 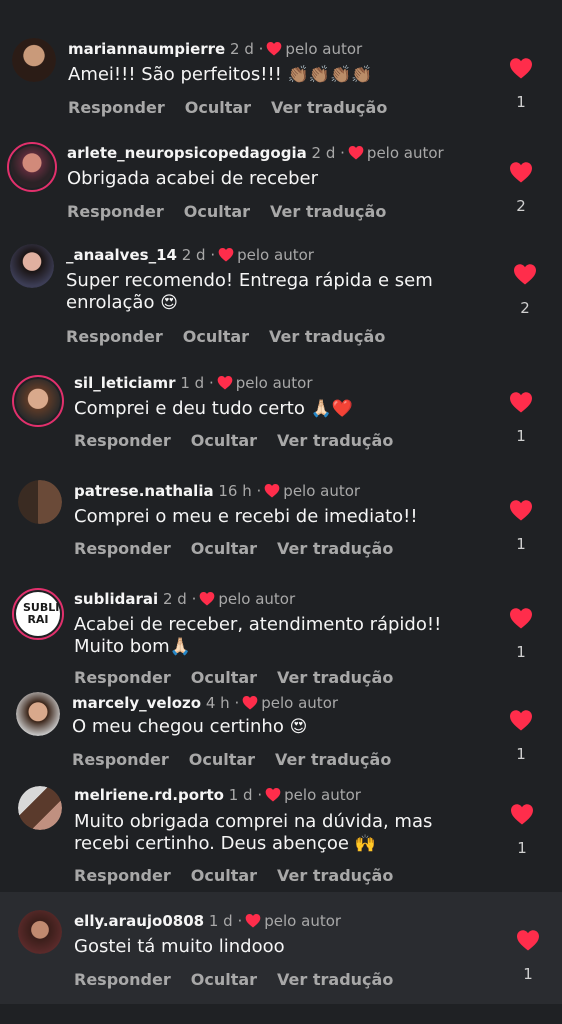 I want to click on comment-emoji: 👏🏽👏🏽👏🏽👏🏽, so click(x=330, y=75).